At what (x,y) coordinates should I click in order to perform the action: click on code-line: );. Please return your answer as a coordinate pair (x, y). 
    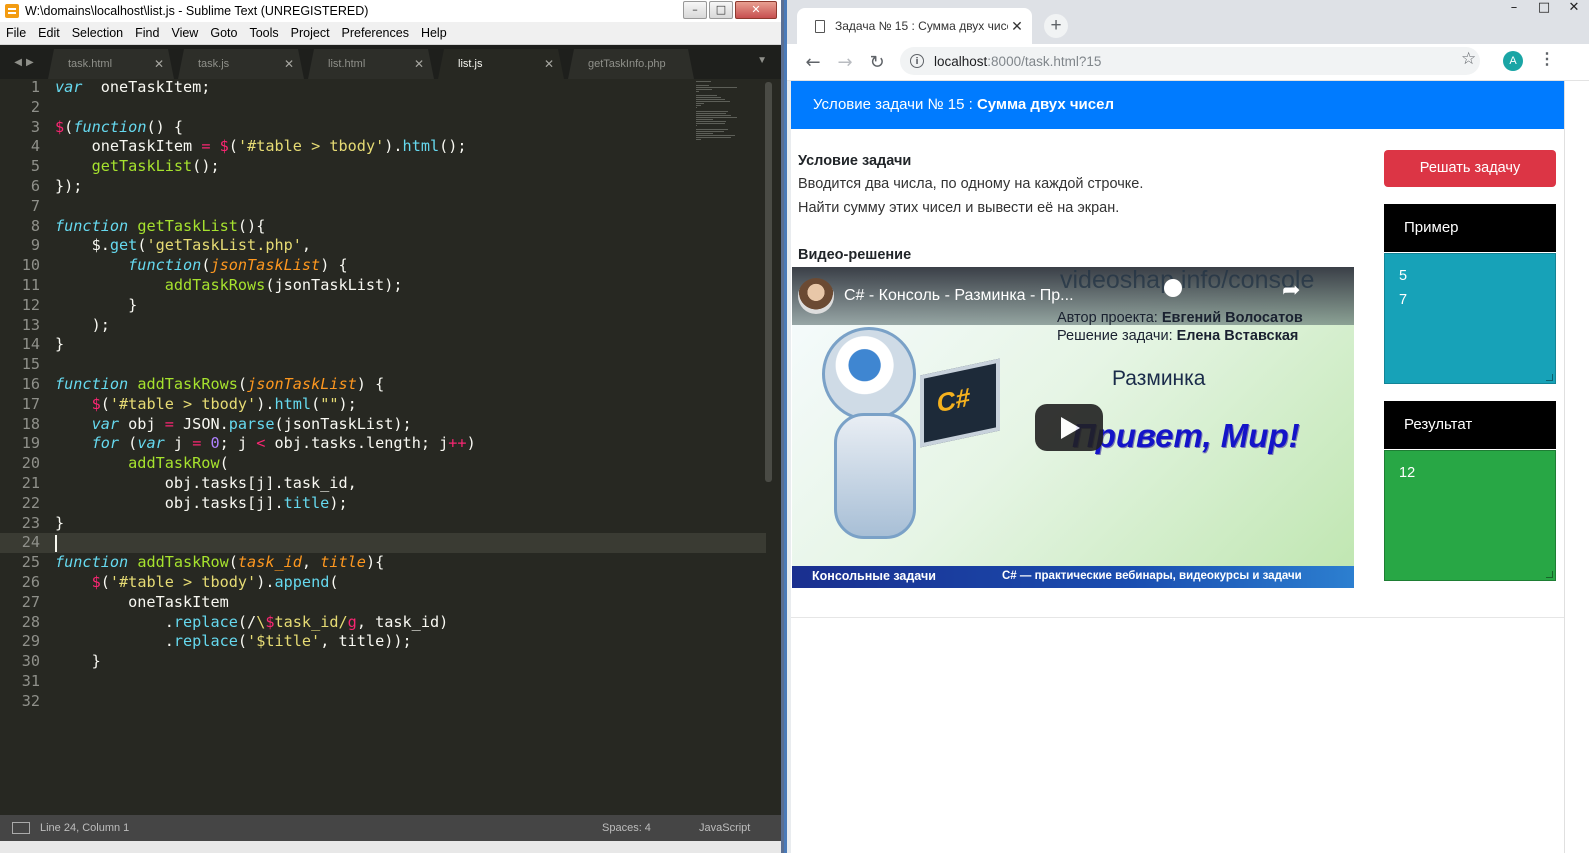
    Looking at the image, I should click on (265, 326).